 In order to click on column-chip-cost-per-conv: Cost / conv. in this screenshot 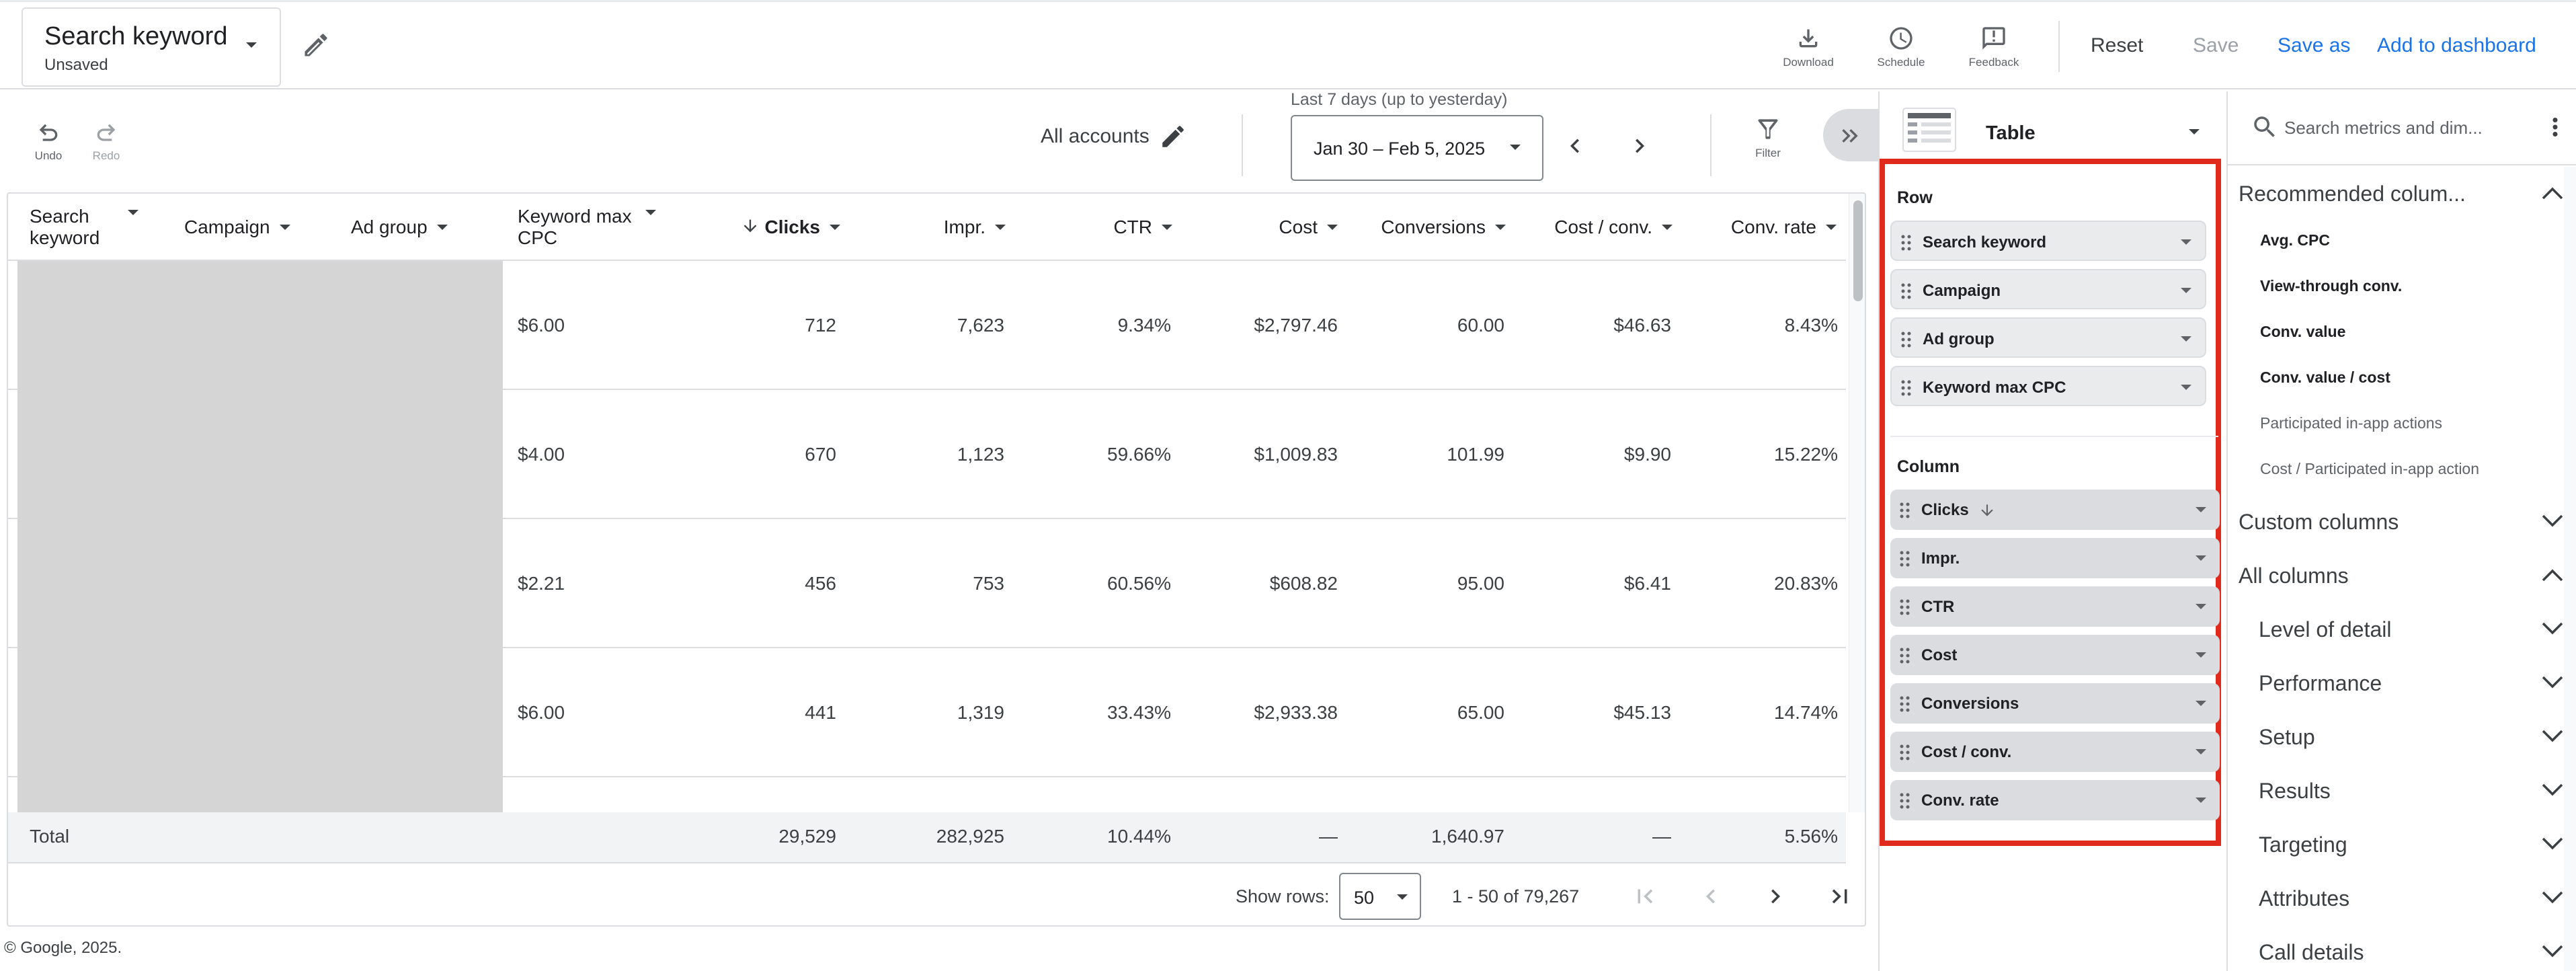, I will do `click(2055, 752)`.